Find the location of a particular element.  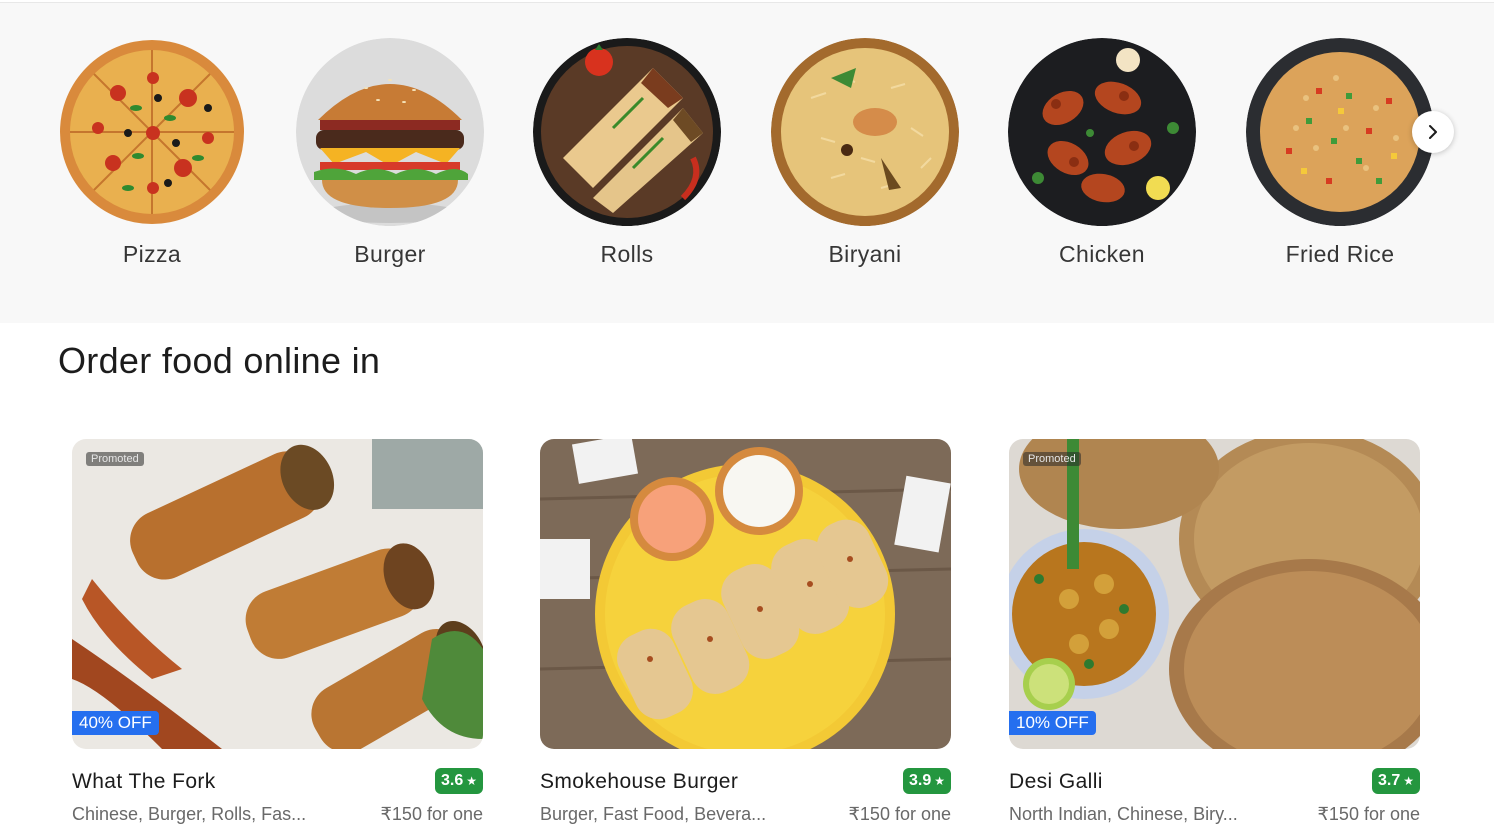

rating-value: 3.6 is located at coordinates (452, 780).